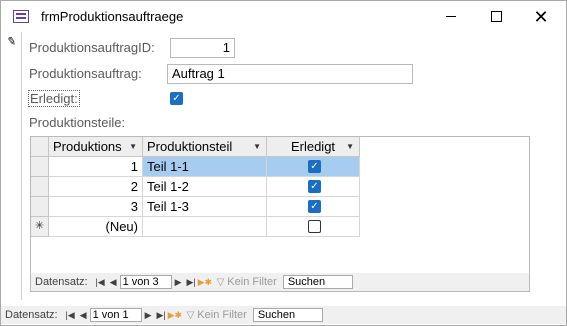 Image resolution: width=567 pixels, height=326 pixels. What do you see at coordinates (77, 122) in the screenshot?
I see `parts-label: Produktionsteile:` at bounding box center [77, 122].